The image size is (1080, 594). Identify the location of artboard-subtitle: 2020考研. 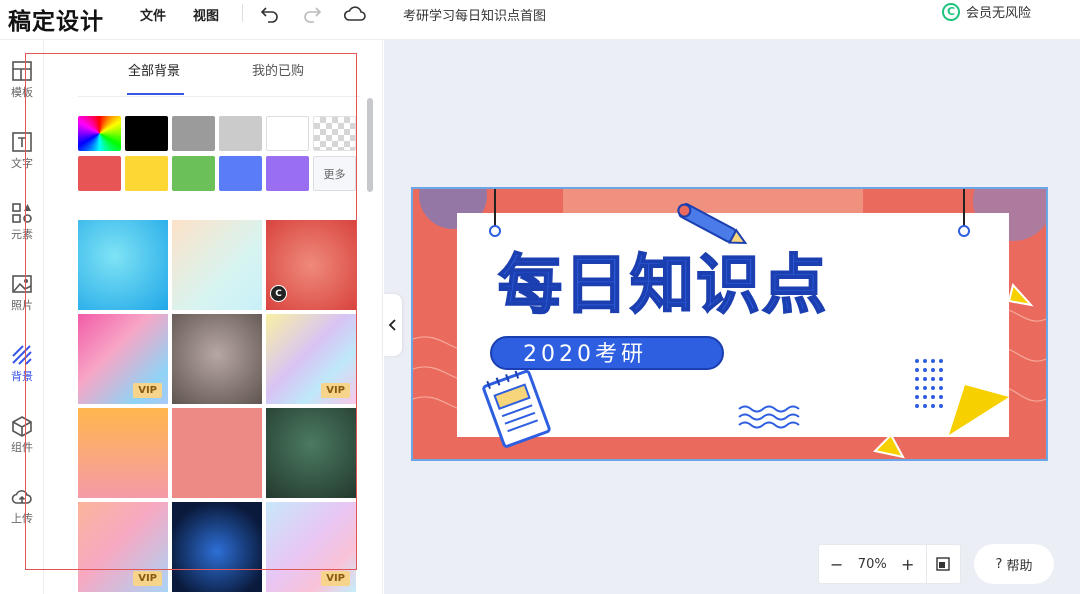
(585, 354).